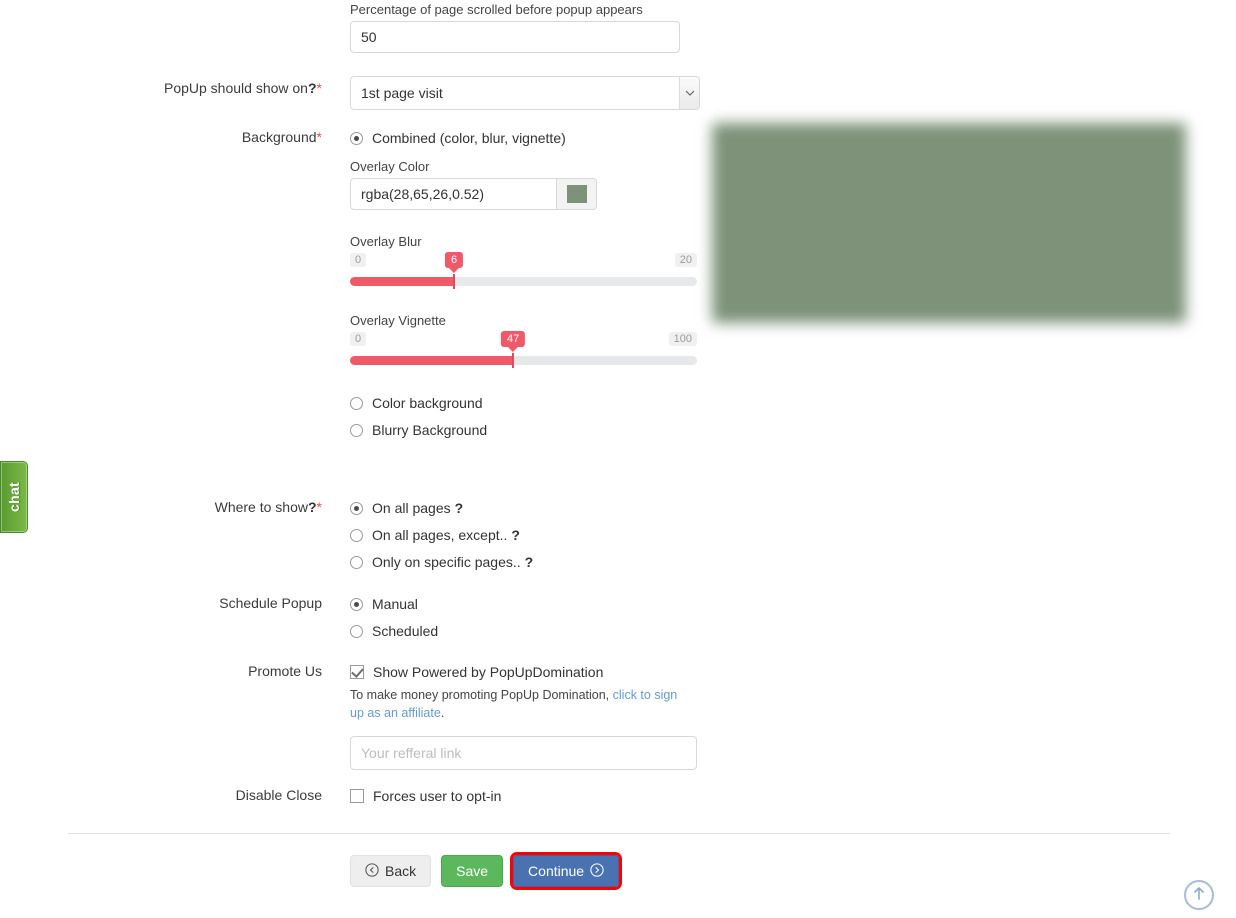 The width and height of the screenshot is (1236, 918). Describe the element at coordinates (278, 795) in the screenshot. I see `disable-close-label: Disable Close` at that location.